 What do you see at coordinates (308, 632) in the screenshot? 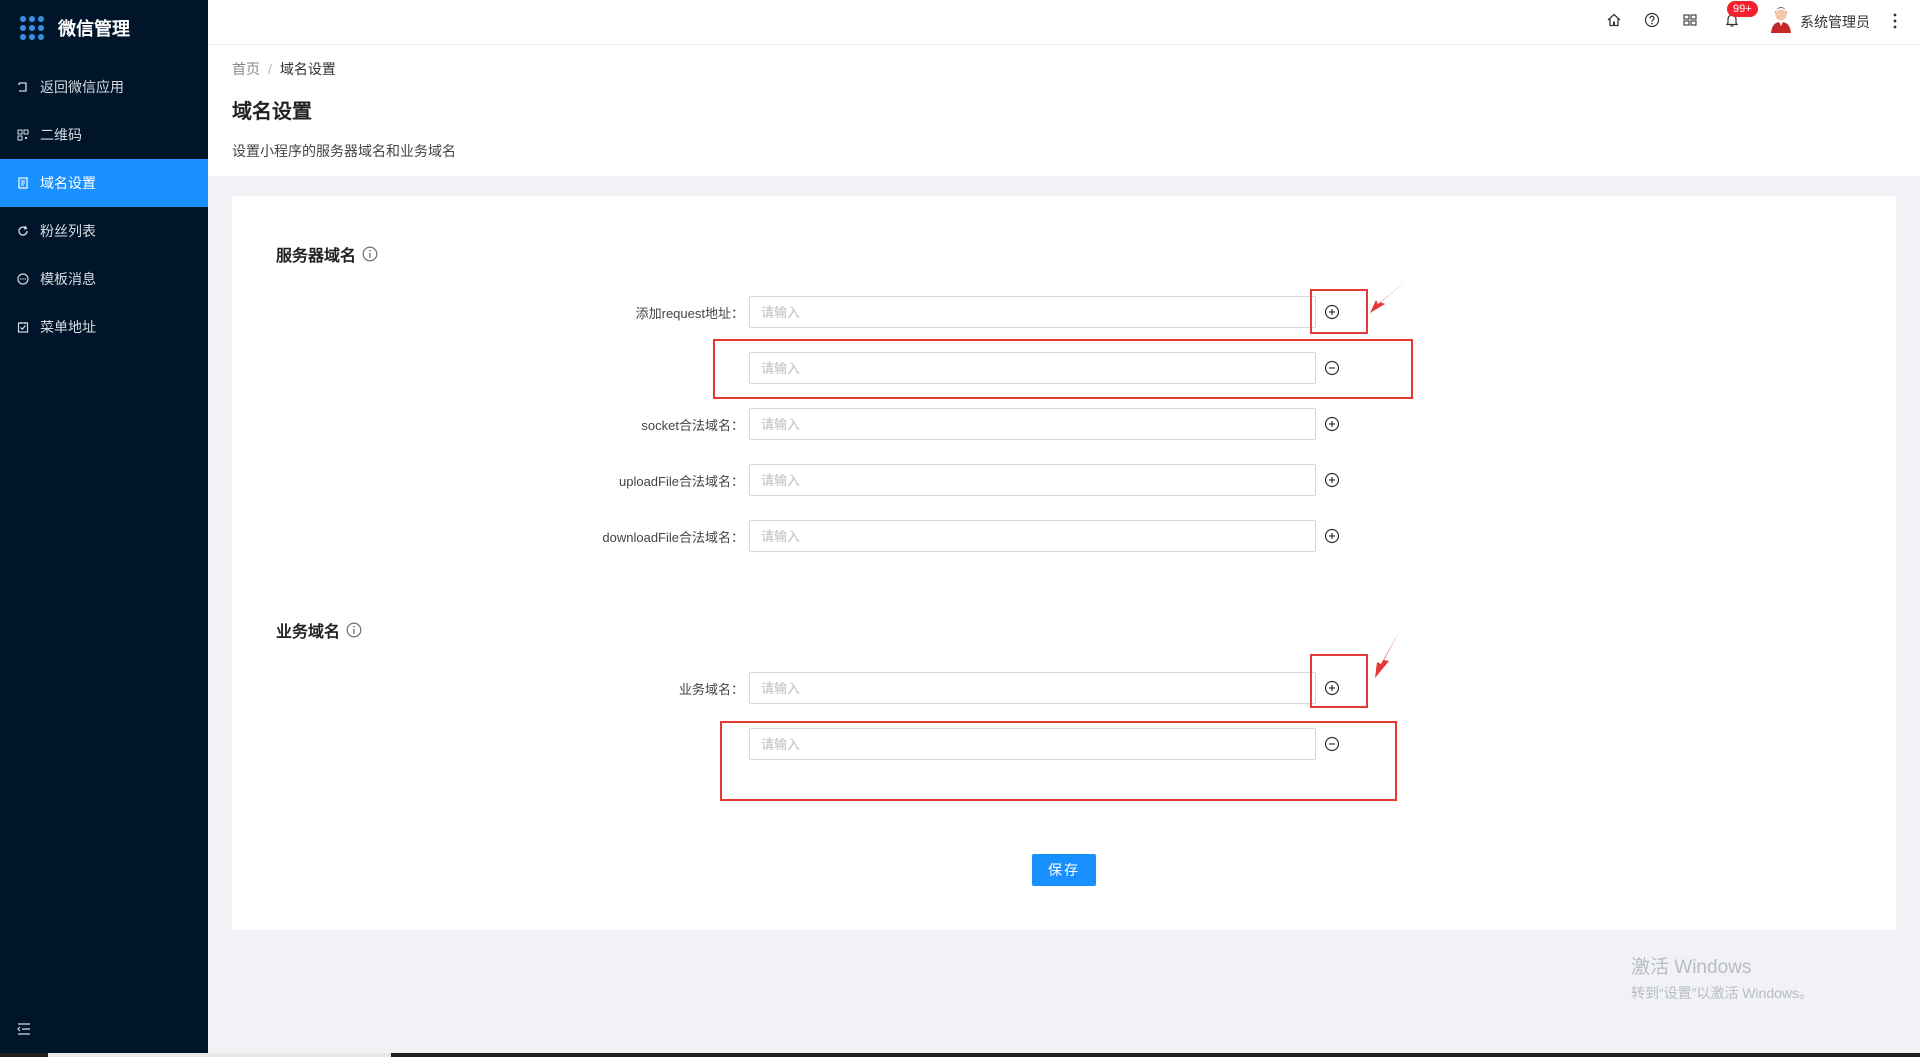
I see `section-title-text: 业务域名` at bounding box center [308, 632].